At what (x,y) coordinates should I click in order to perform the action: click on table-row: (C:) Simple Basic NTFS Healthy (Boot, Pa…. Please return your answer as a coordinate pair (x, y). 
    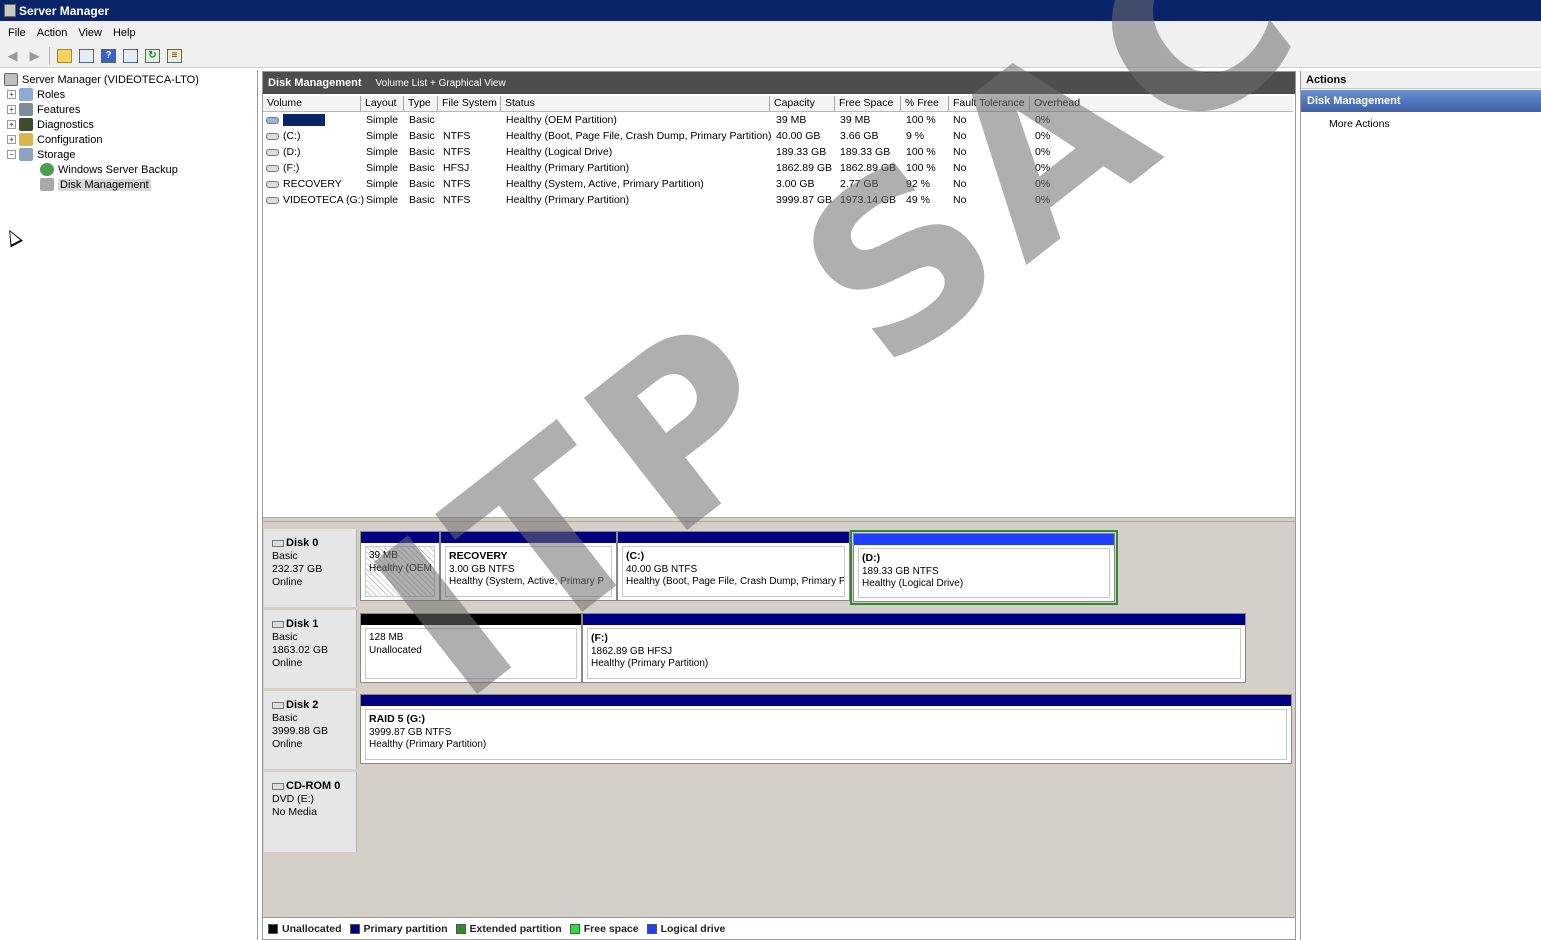
    Looking at the image, I should click on (778, 136).